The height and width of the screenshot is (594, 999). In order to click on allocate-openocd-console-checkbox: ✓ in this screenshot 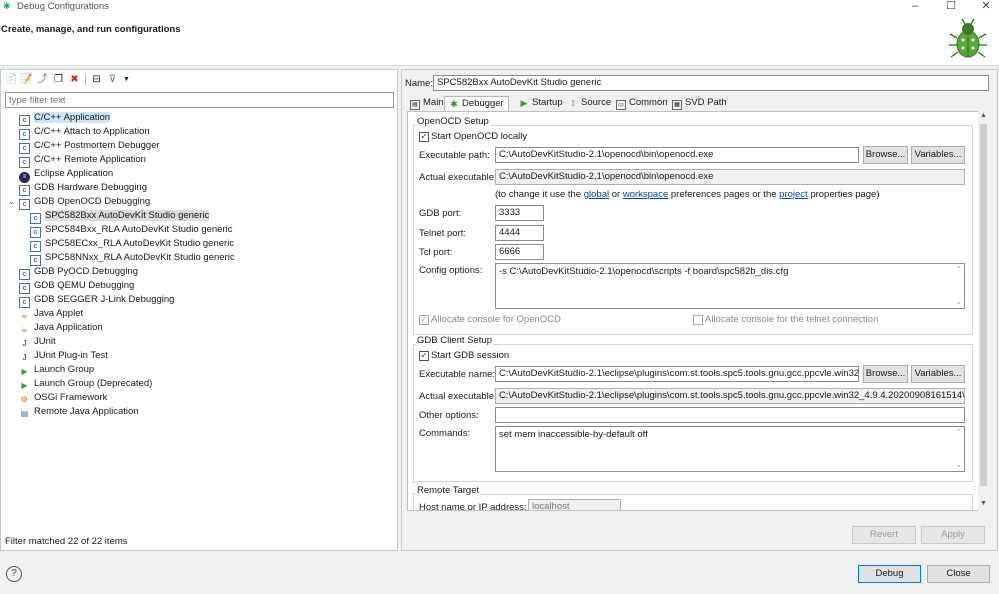, I will do `click(424, 320)`.